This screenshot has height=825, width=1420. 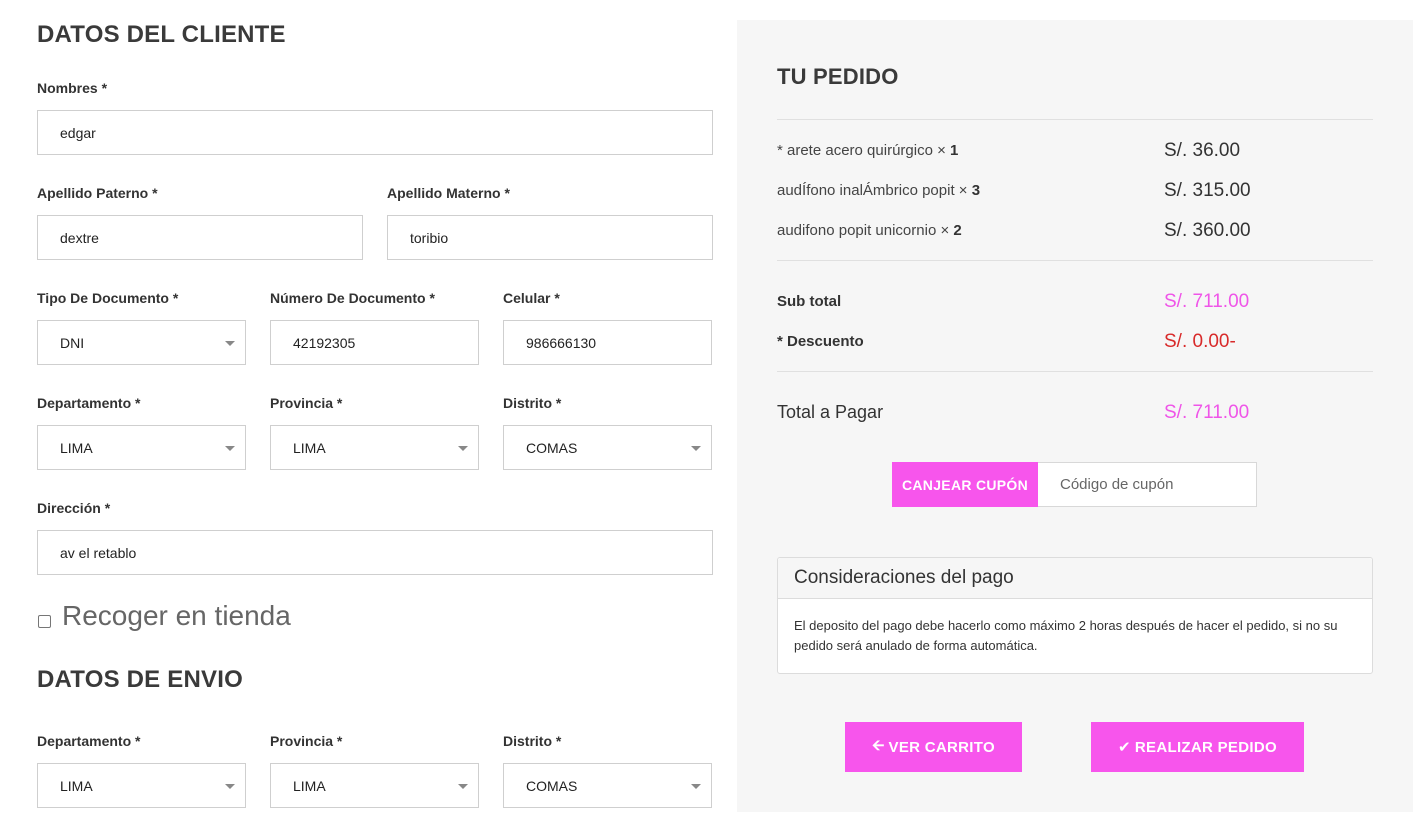 What do you see at coordinates (306, 403) in the screenshot?
I see `provincia-label: Provincia *` at bounding box center [306, 403].